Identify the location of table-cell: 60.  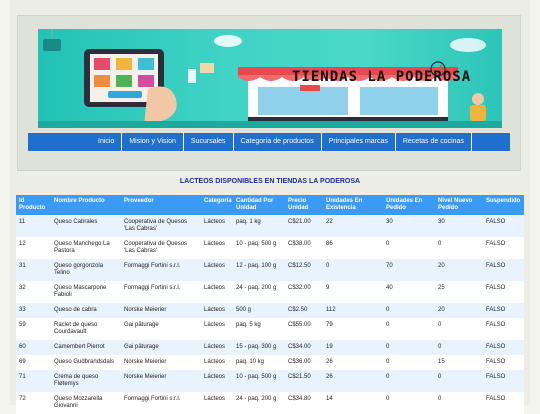
(33, 347).